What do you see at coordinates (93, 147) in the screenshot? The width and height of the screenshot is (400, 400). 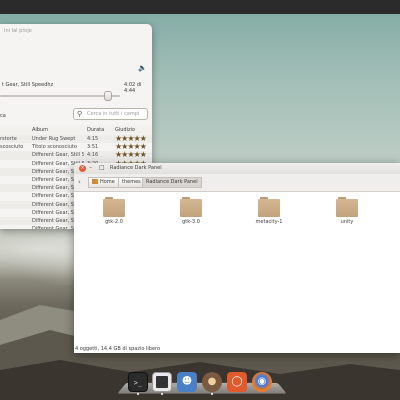 I see `cell-duration: 3:51` at bounding box center [93, 147].